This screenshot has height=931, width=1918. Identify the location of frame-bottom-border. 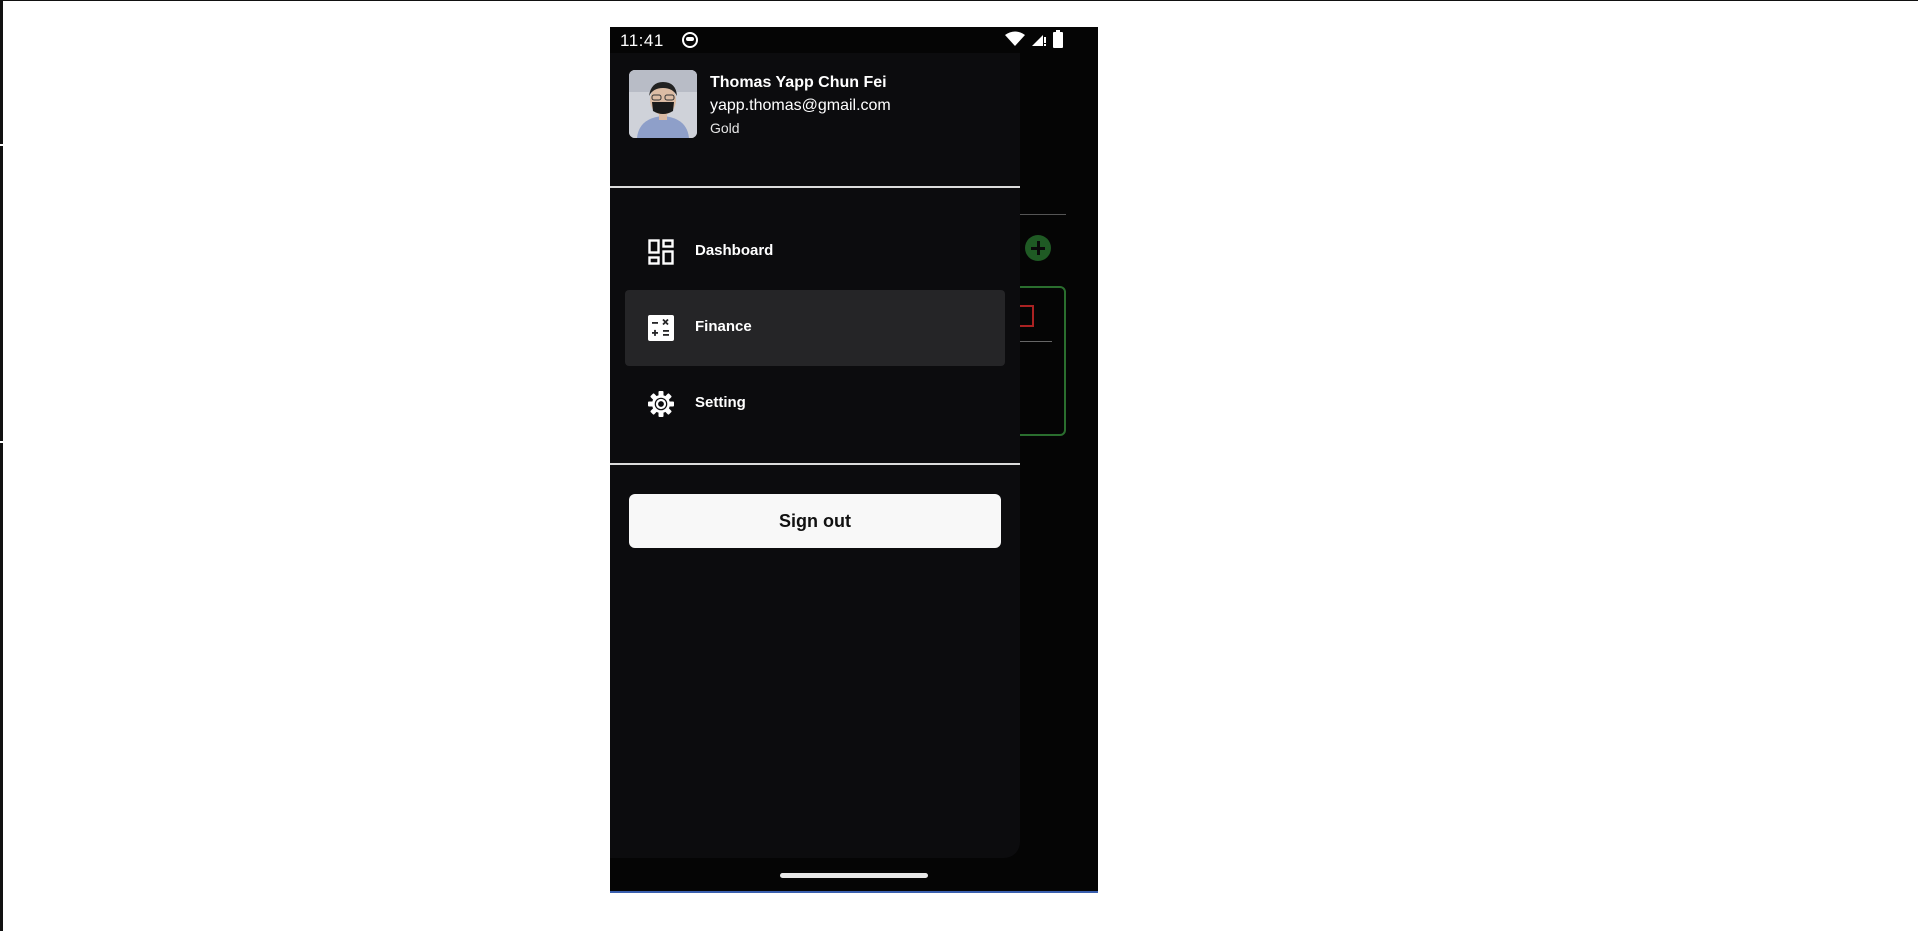
(854, 892).